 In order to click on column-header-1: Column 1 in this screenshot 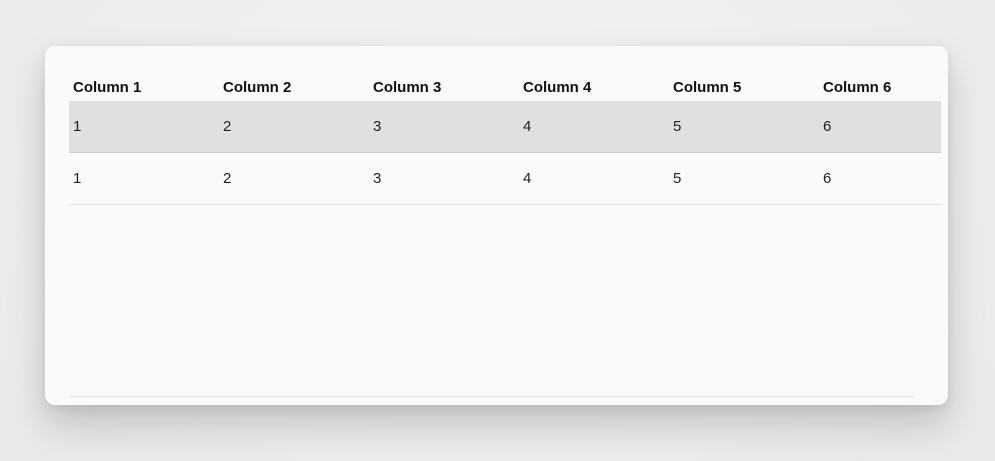, I will do `click(144, 90)`.